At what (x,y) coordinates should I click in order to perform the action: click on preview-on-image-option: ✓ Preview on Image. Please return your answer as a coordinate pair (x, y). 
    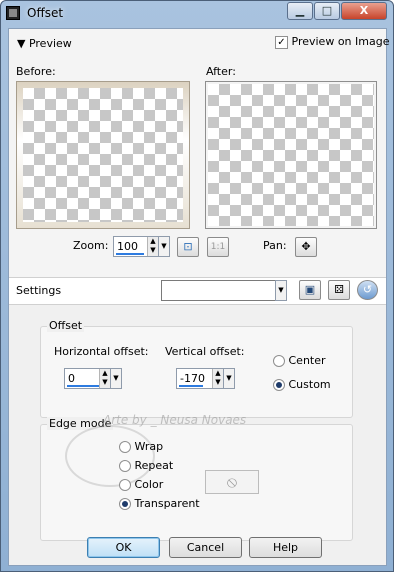
    Looking at the image, I should click on (332, 42).